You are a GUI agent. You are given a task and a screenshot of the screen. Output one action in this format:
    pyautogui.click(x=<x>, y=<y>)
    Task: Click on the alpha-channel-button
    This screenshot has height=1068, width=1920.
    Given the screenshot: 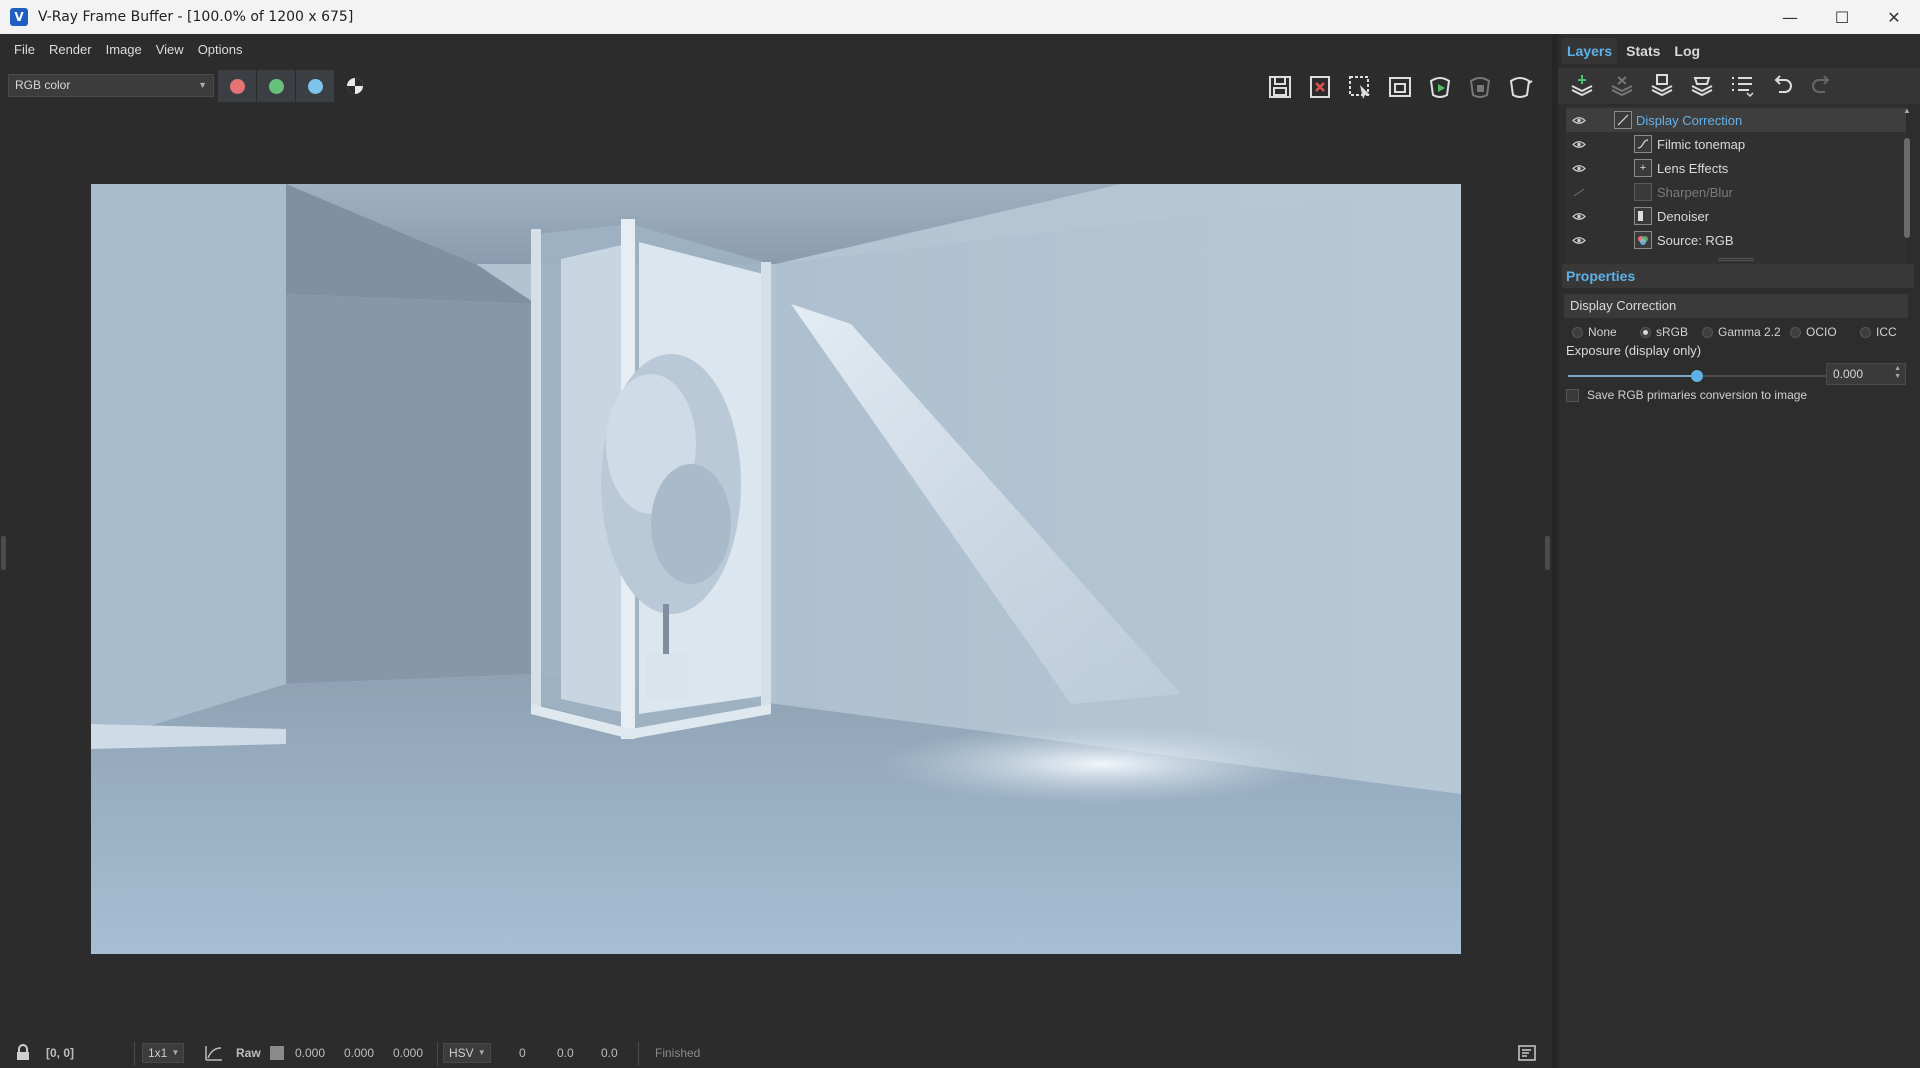 What is the action you would take?
    pyautogui.click(x=355, y=86)
    